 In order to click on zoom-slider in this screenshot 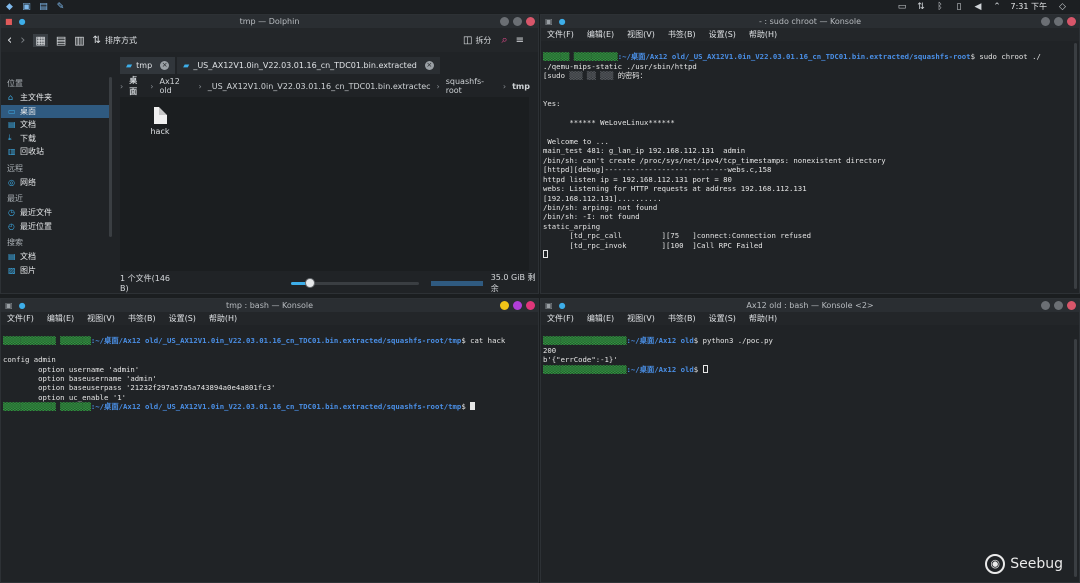, I will do `click(355, 282)`.